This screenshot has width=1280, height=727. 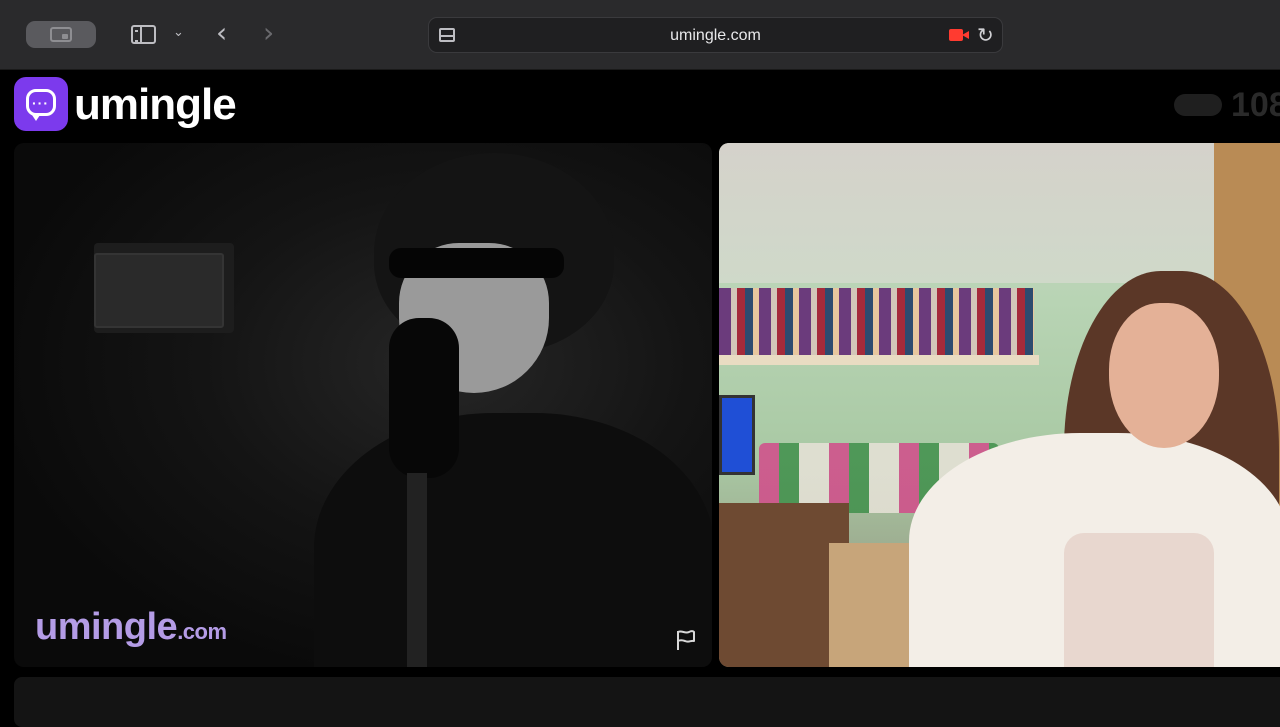 What do you see at coordinates (202, 631) in the screenshot?
I see `watermark-tld: .com` at bounding box center [202, 631].